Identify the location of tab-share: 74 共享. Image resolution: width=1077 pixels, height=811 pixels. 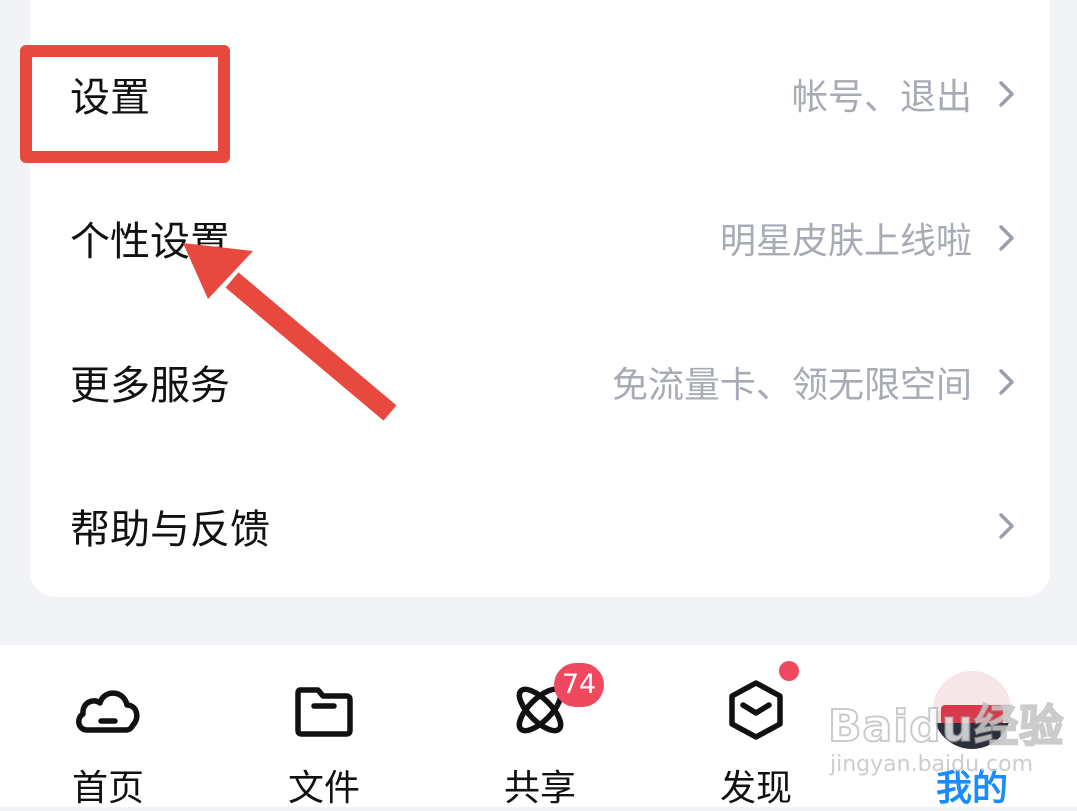
(540, 727).